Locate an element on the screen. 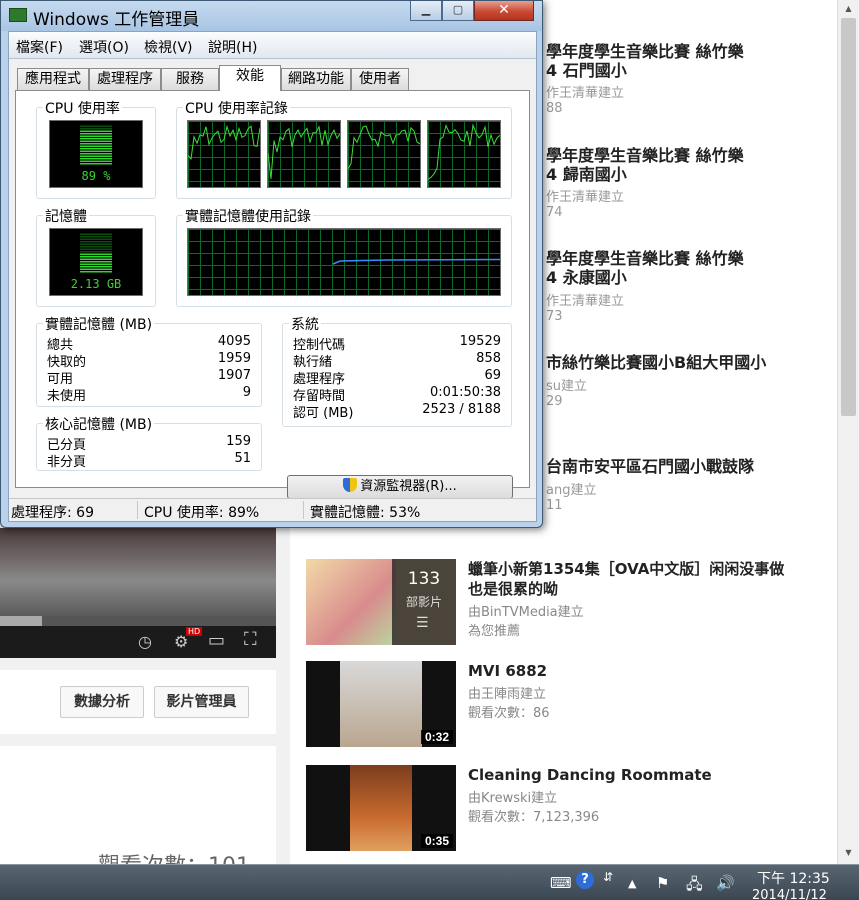 This screenshot has width=859, height=900. kernel-paged-value: 159 is located at coordinates (238, 441).